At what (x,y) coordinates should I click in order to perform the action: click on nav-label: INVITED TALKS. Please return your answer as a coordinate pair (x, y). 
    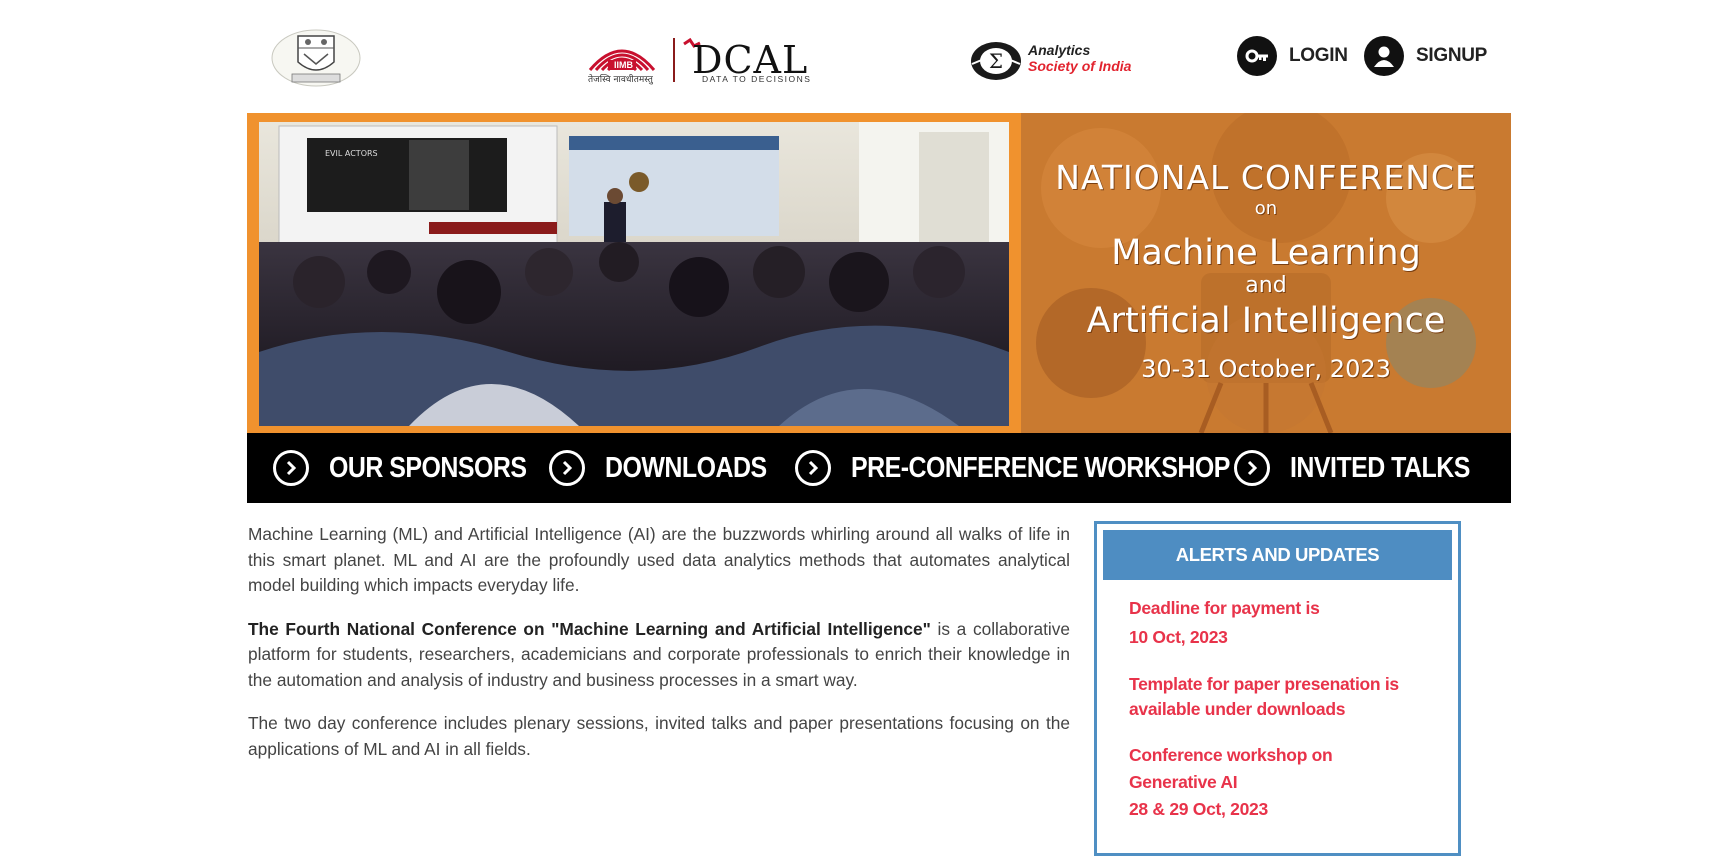
    Looking at the image, I should click on (1380, 467).